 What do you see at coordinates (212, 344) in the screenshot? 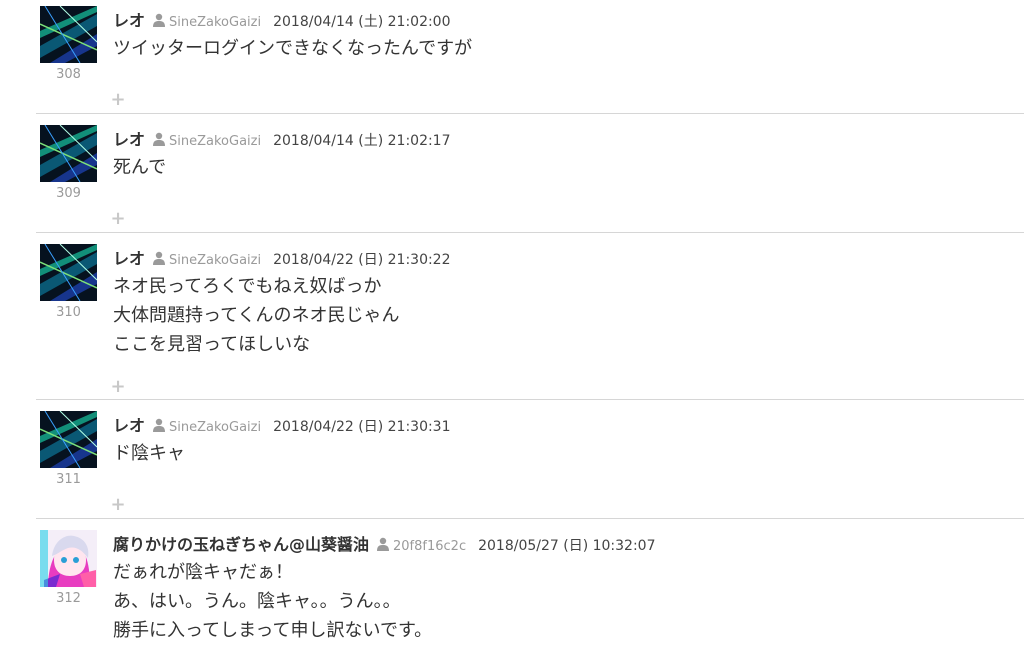
I see `post-line: ここを見習ってほしいな` at bounding box center [212, 344].